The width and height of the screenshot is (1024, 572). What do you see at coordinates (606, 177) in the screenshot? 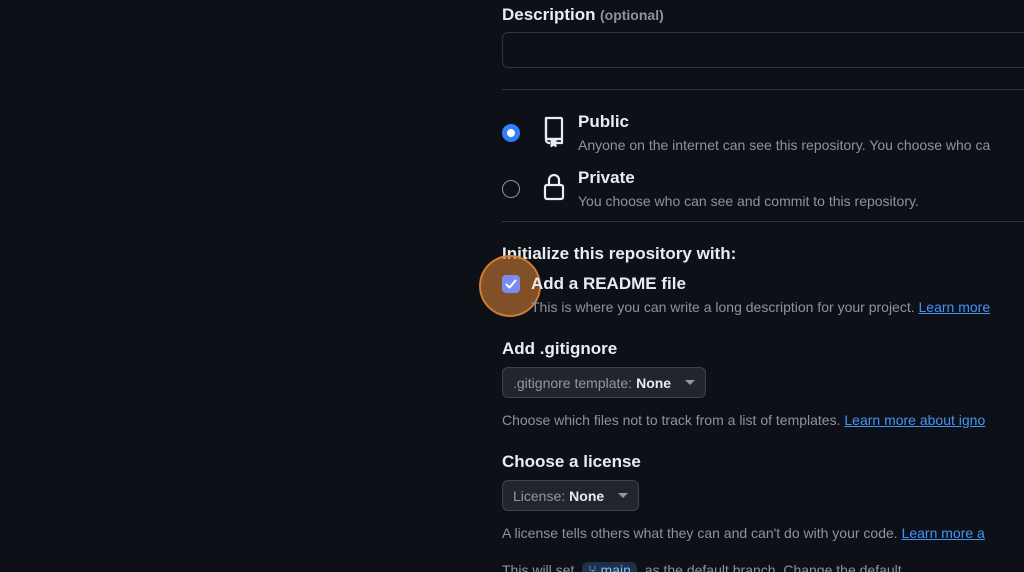
I see `private-title: Private` at bounding box center [606, 177].